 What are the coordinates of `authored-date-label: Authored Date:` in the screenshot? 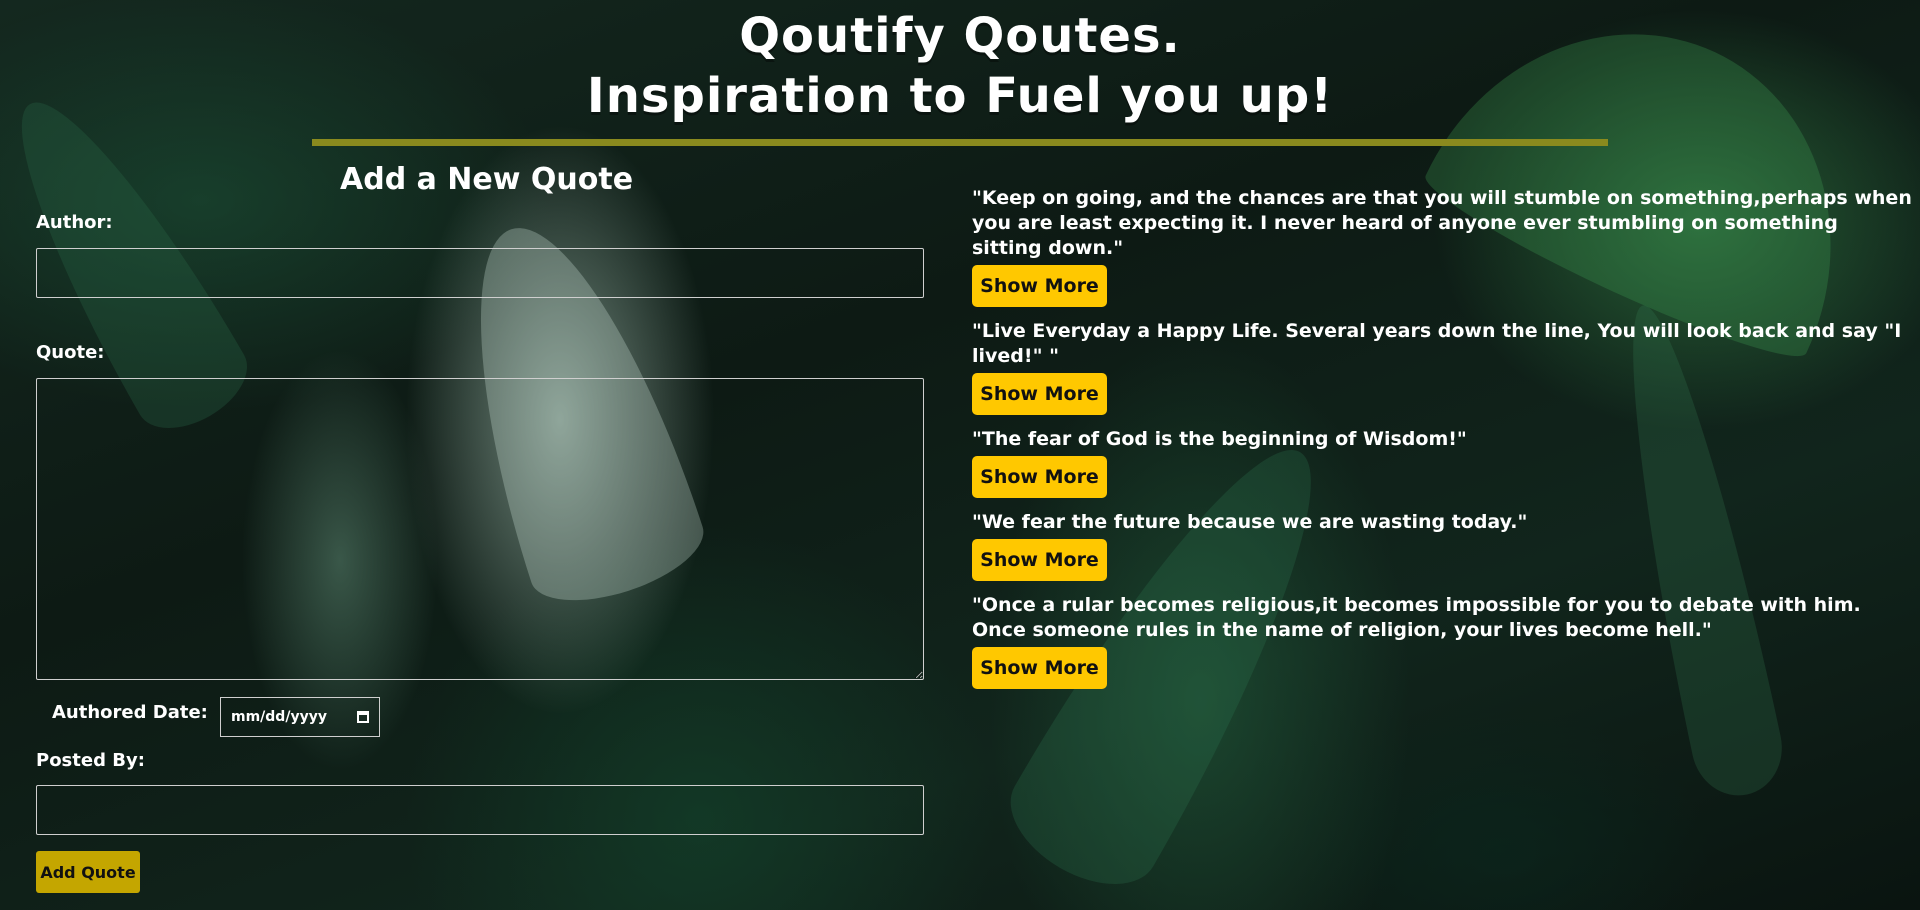 It's located at (130, 712).